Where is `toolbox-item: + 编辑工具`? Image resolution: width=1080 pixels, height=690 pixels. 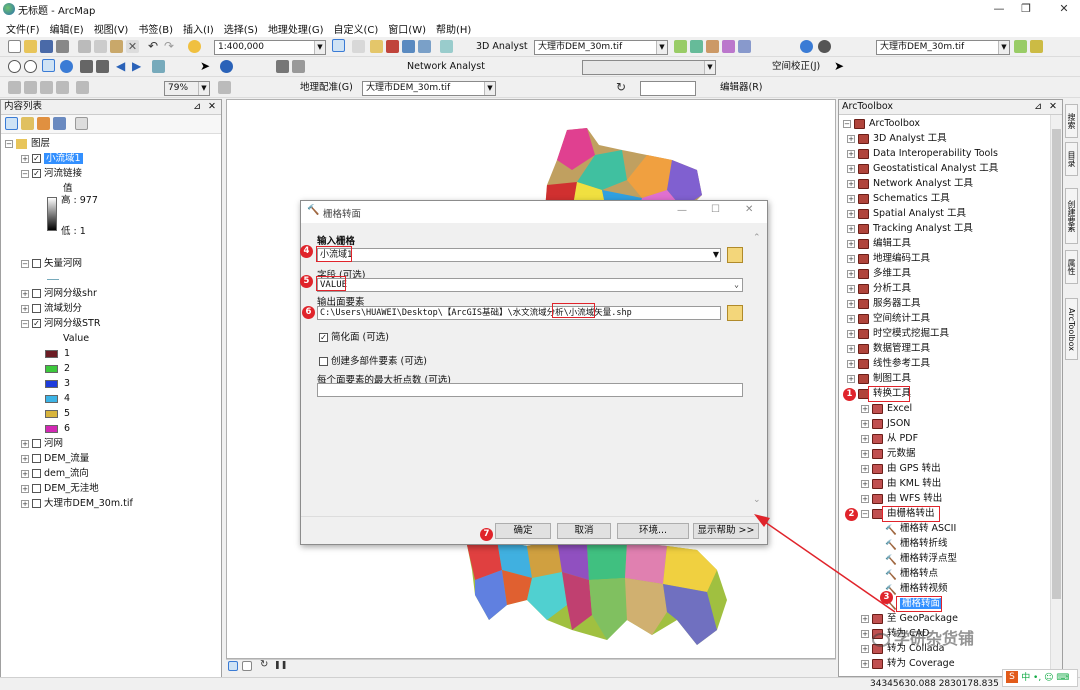 toolbox-item: + 编辑工具 is located at coordinates (879, 244).